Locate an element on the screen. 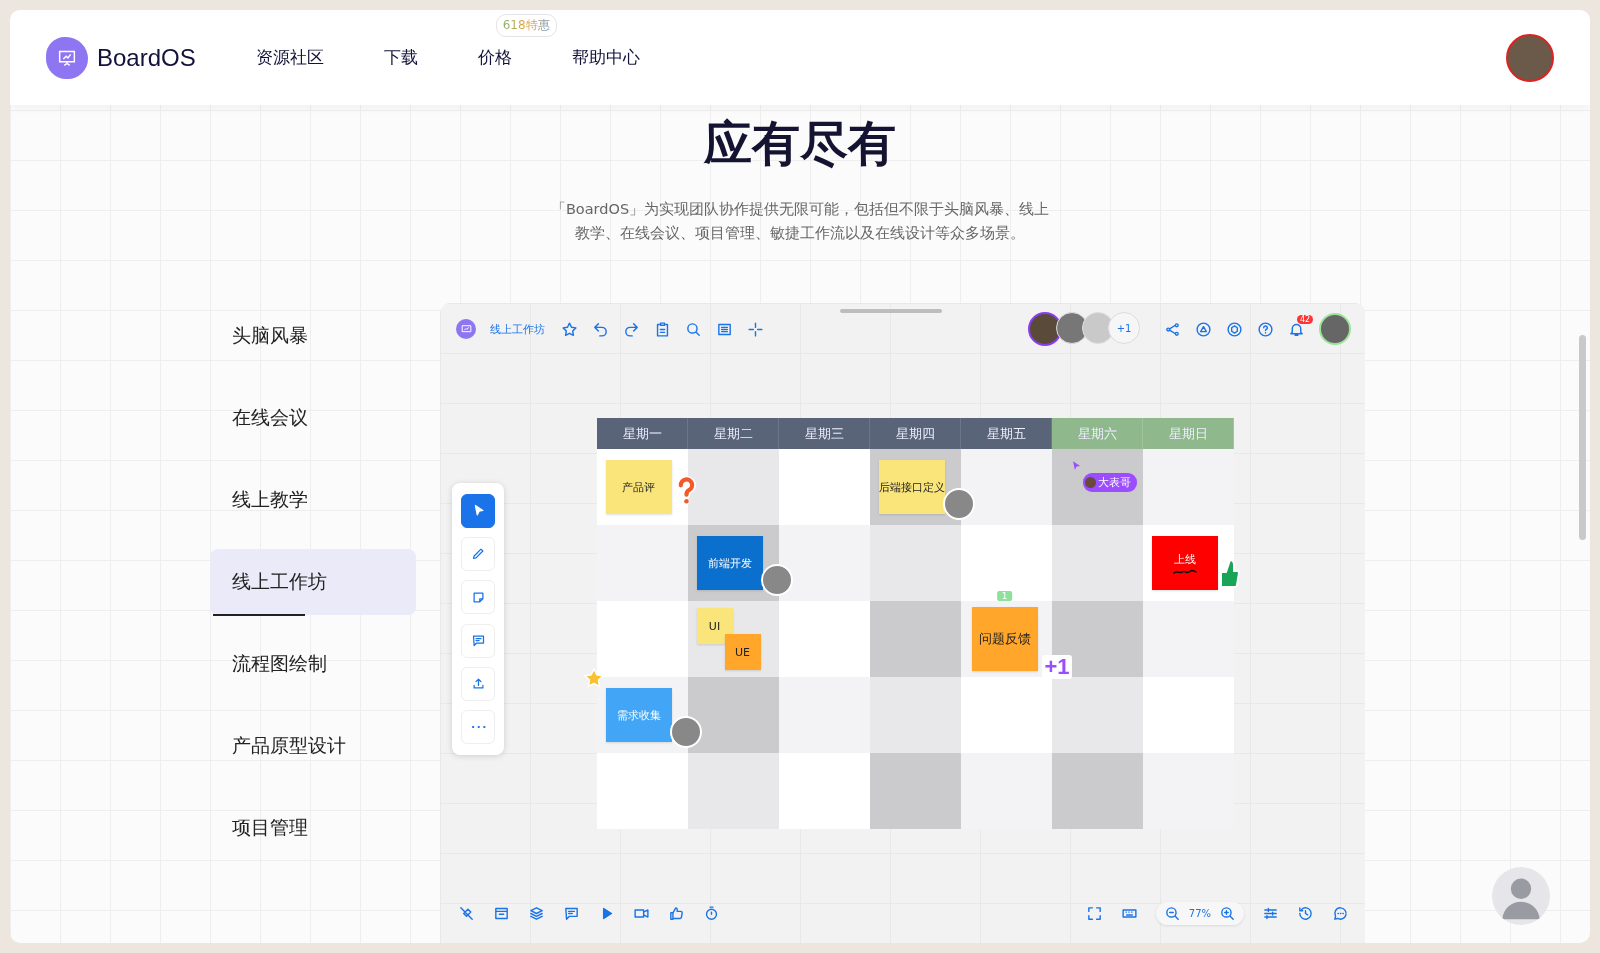 The height and width of the screenshot is (953, 1600). more-icon is located at coordinates (478, 727).